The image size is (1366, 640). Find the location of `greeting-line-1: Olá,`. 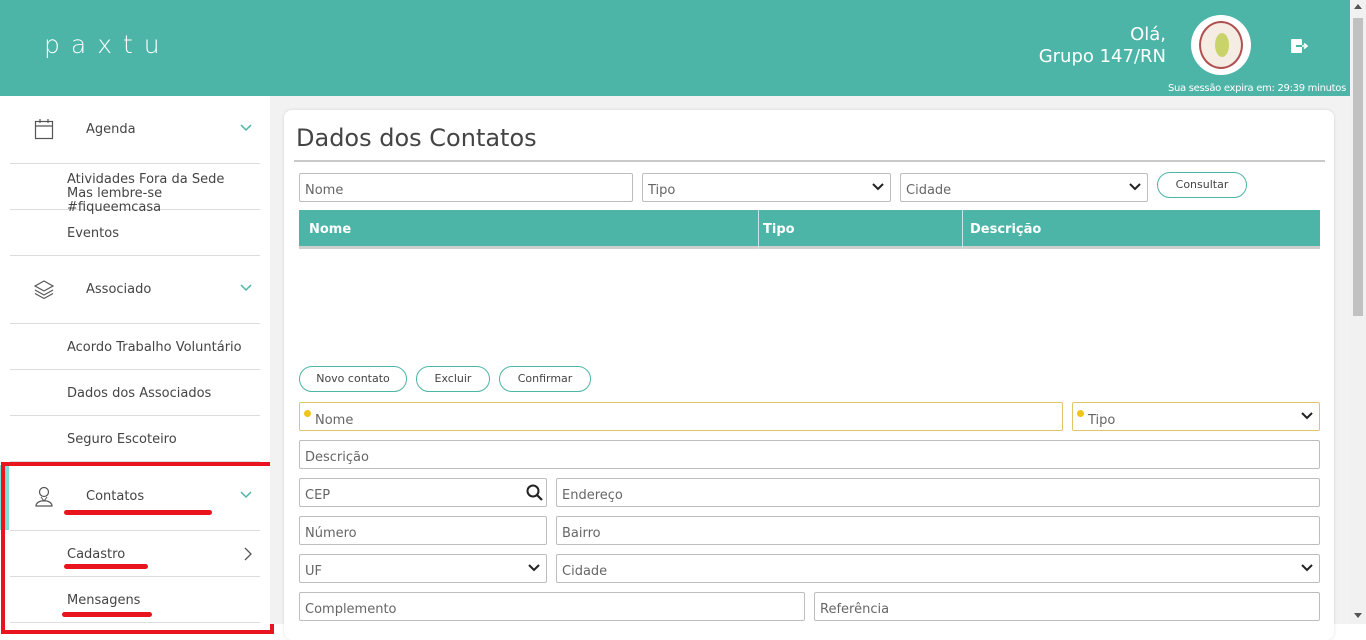

greeting-line-1: Olá, is located at coordinates (1148, 34).